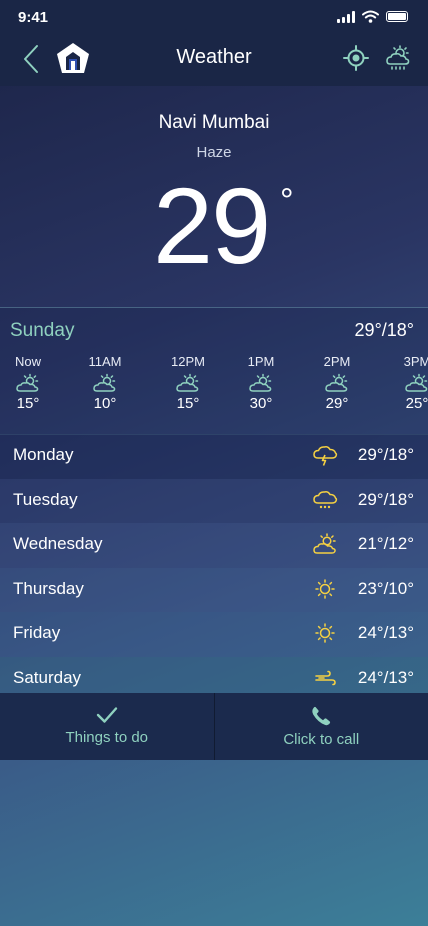 The image size is (428, 926). What do you see at coordinates (214, 634) in the screenshot?
I see `forecast-row: Friday 24°/13°` at bounding box center [214, 634].